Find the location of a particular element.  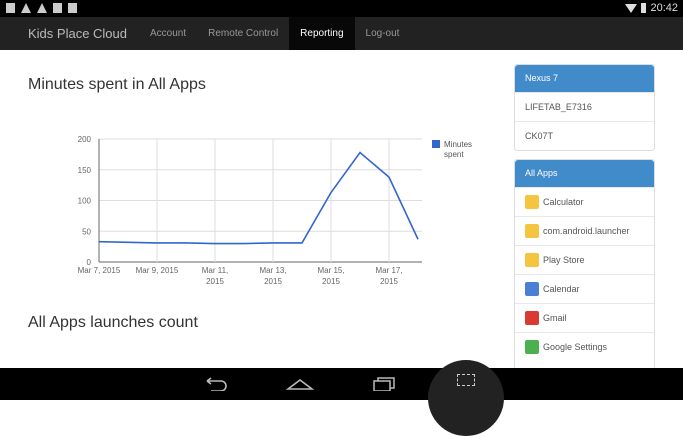

x-tick-label: Mar 13, is located at coordinates (272, 270).